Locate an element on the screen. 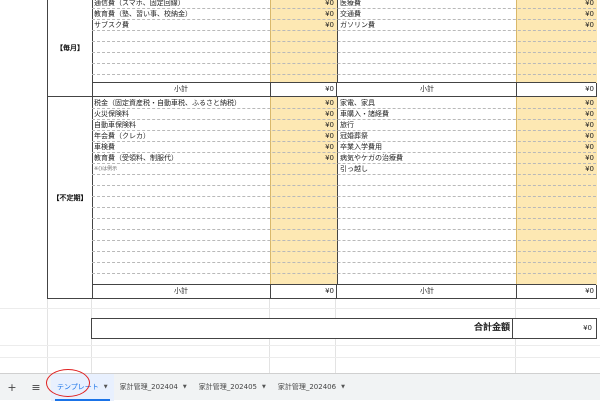 This screenshot has height=401, width=600. total-row: 合計金額 ¥0 is located at coordinates (344, 328).